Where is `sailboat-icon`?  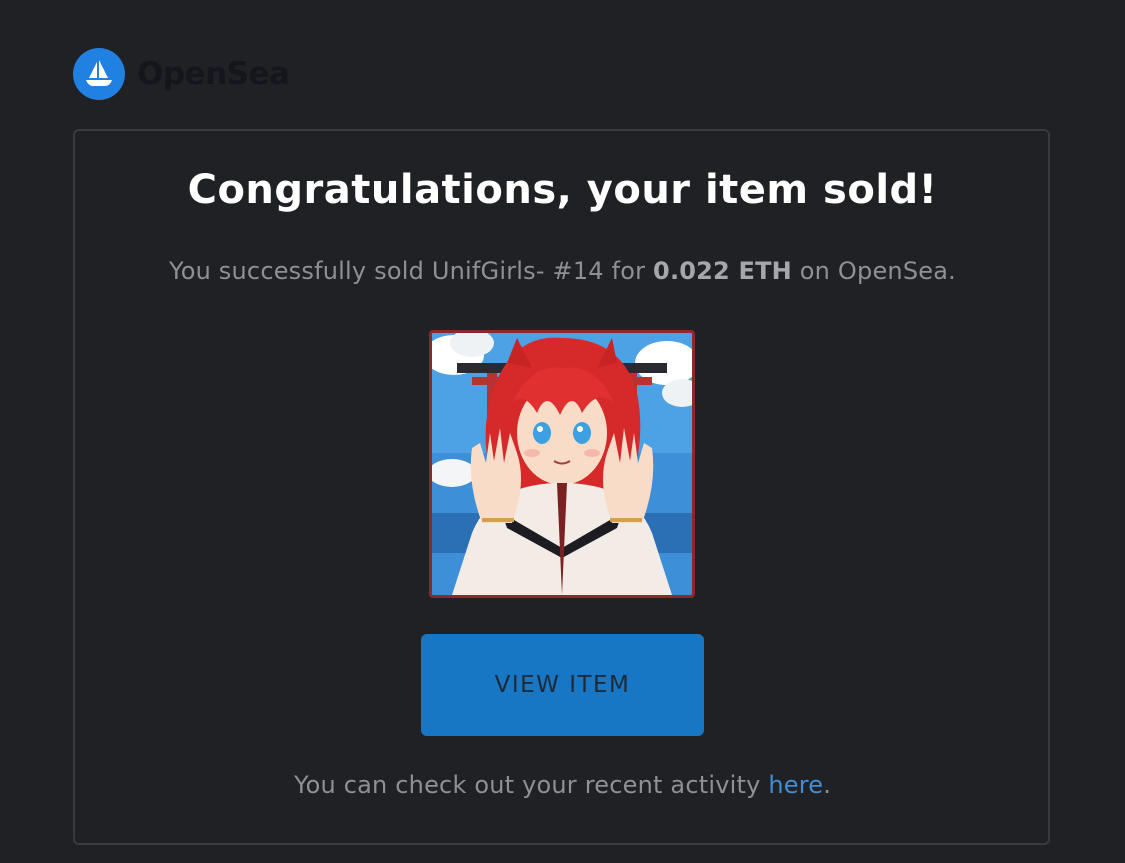
sailboat-icon is located at coordinates (99, 73).